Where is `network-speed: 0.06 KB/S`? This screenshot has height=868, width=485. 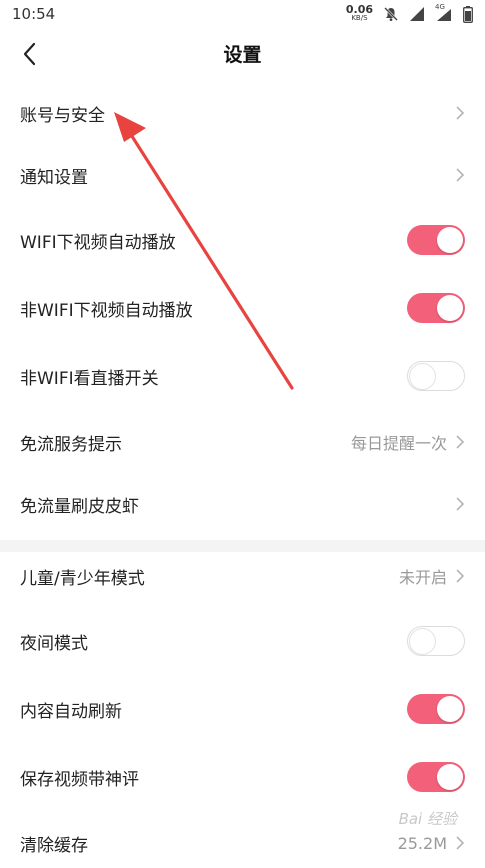 network-speed: 0.06 KB/S is located at coordinates (359, 13).